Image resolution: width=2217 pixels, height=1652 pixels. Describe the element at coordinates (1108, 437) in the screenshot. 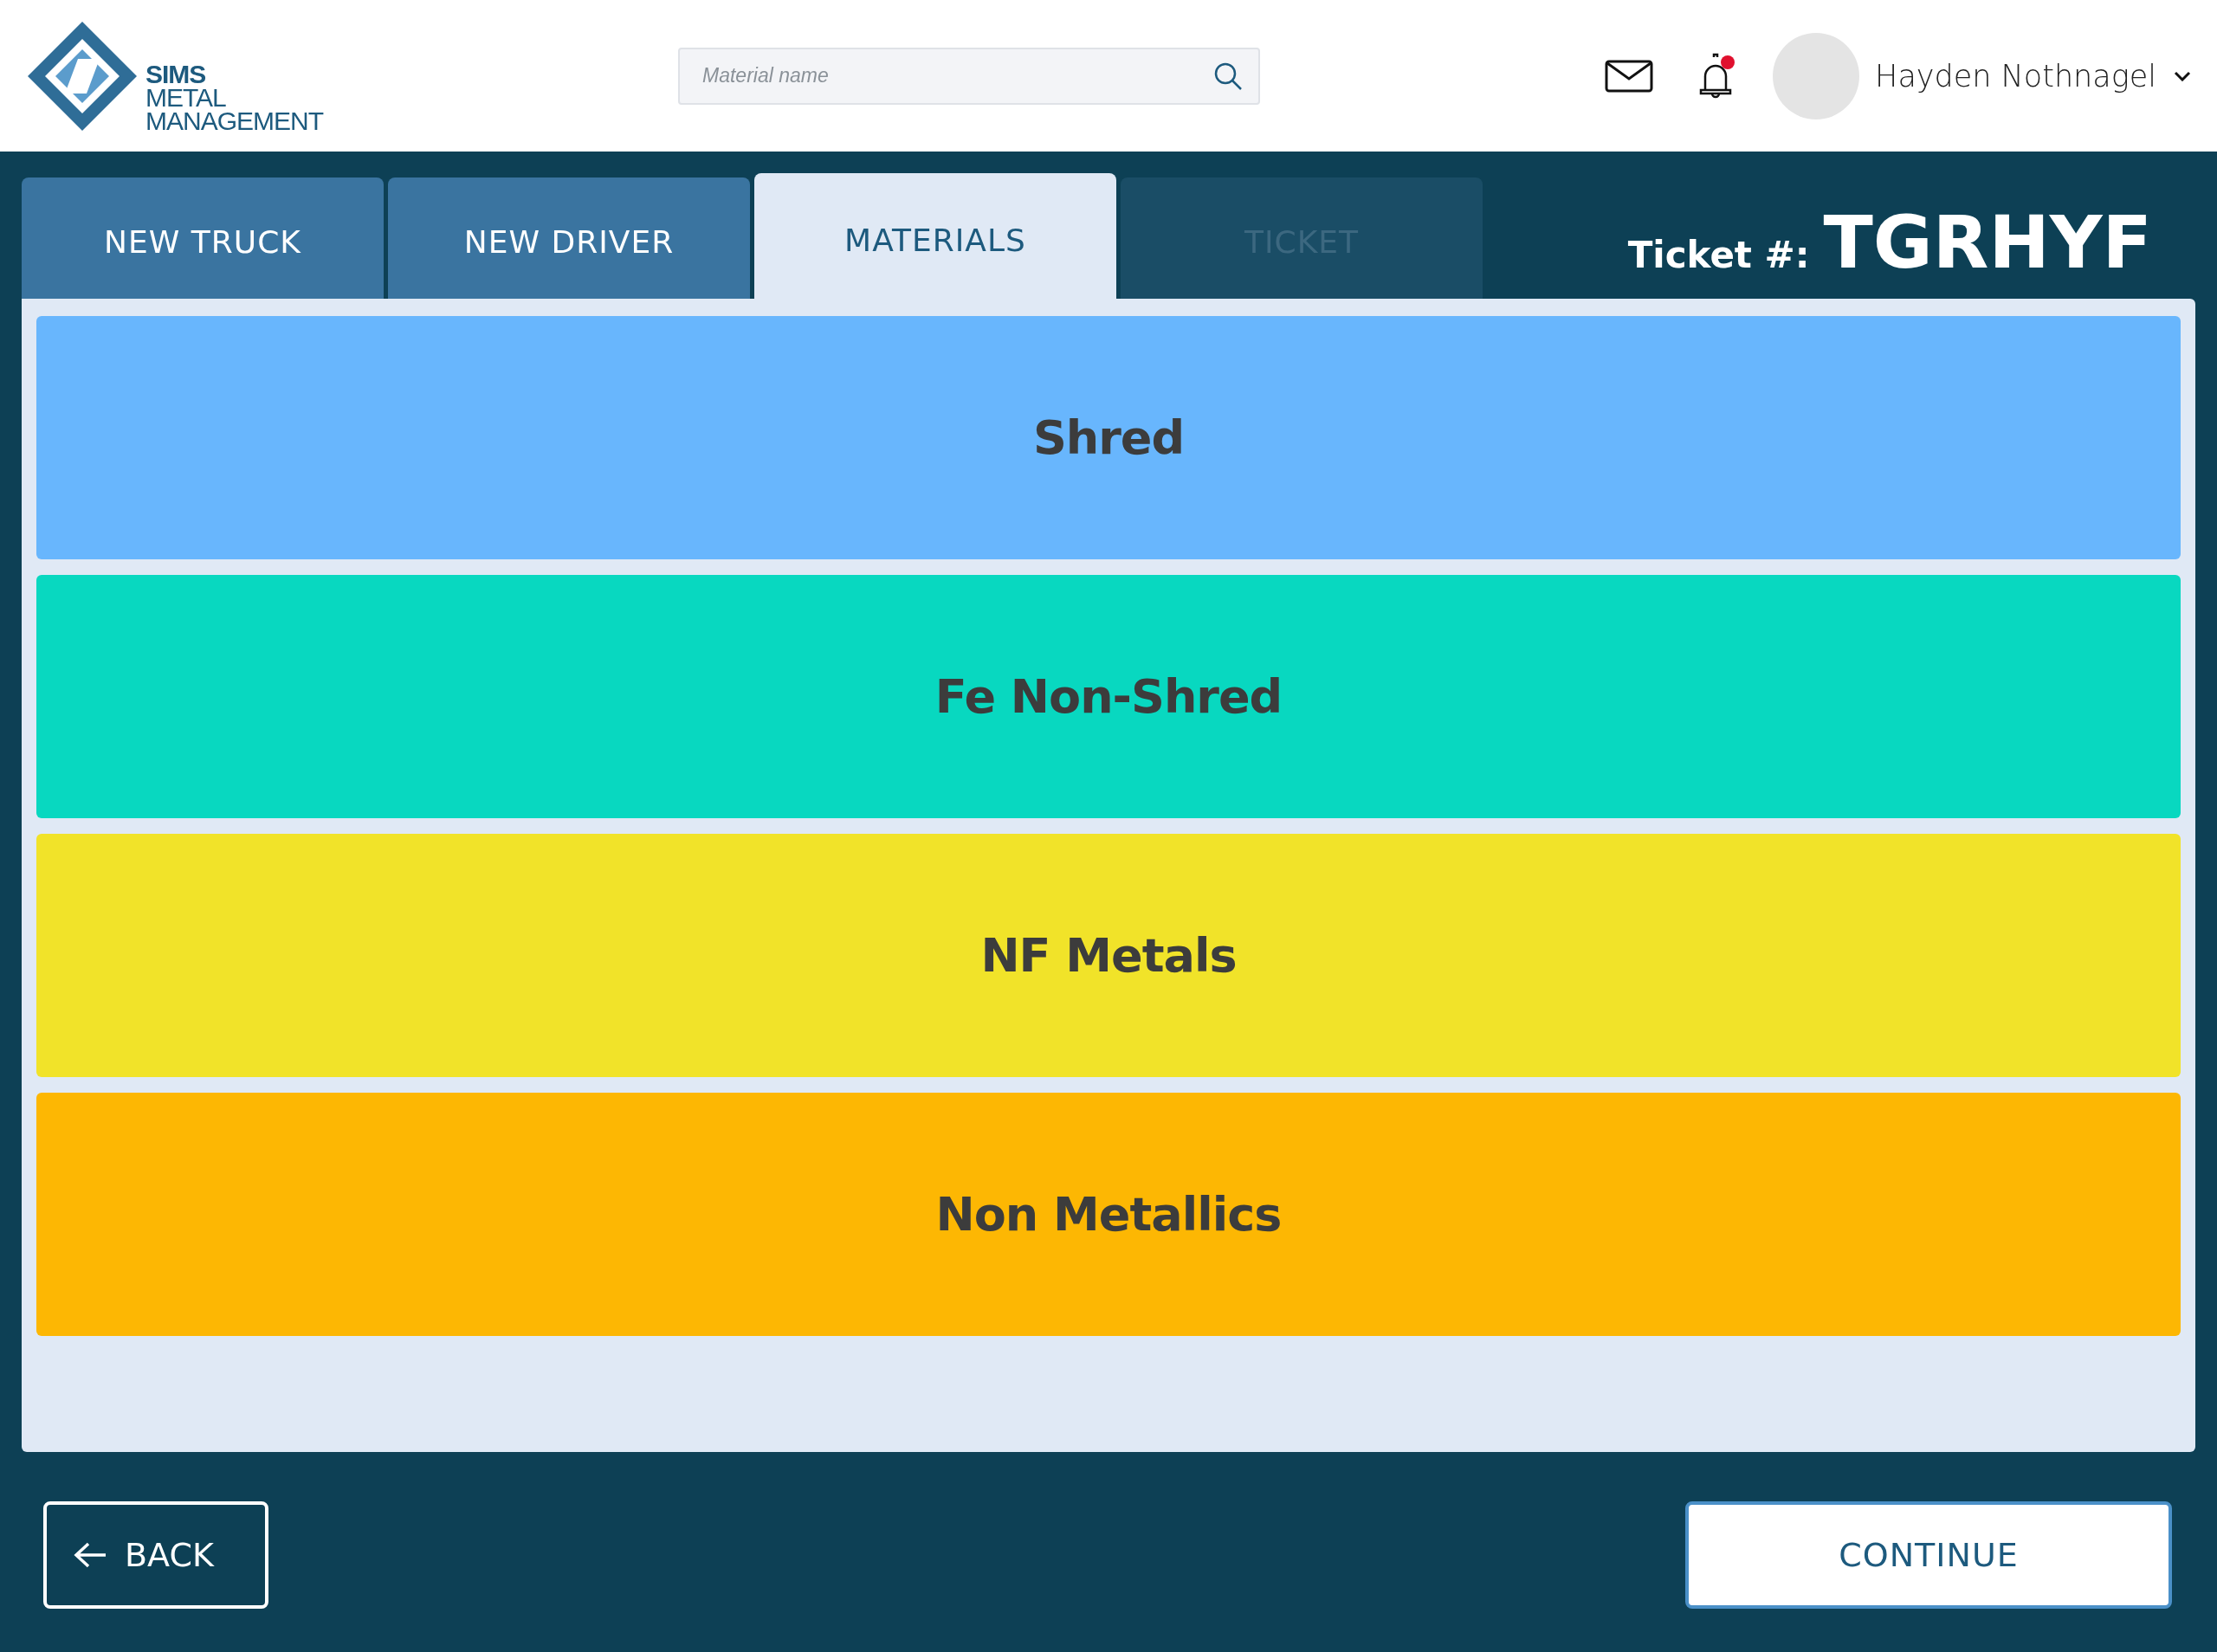

I see `material-button: Shred` at that location.